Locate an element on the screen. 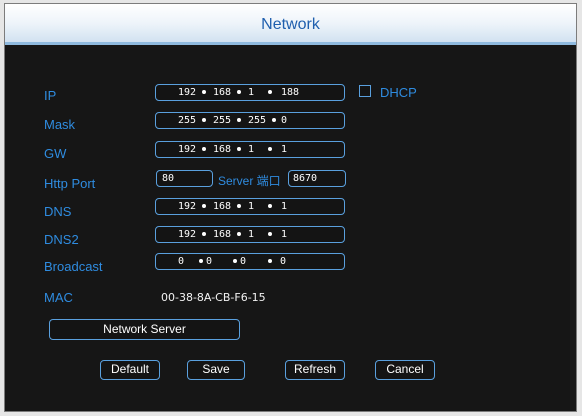  gw-segments: 192 168 1 1 is located at coordinates (221, 149).